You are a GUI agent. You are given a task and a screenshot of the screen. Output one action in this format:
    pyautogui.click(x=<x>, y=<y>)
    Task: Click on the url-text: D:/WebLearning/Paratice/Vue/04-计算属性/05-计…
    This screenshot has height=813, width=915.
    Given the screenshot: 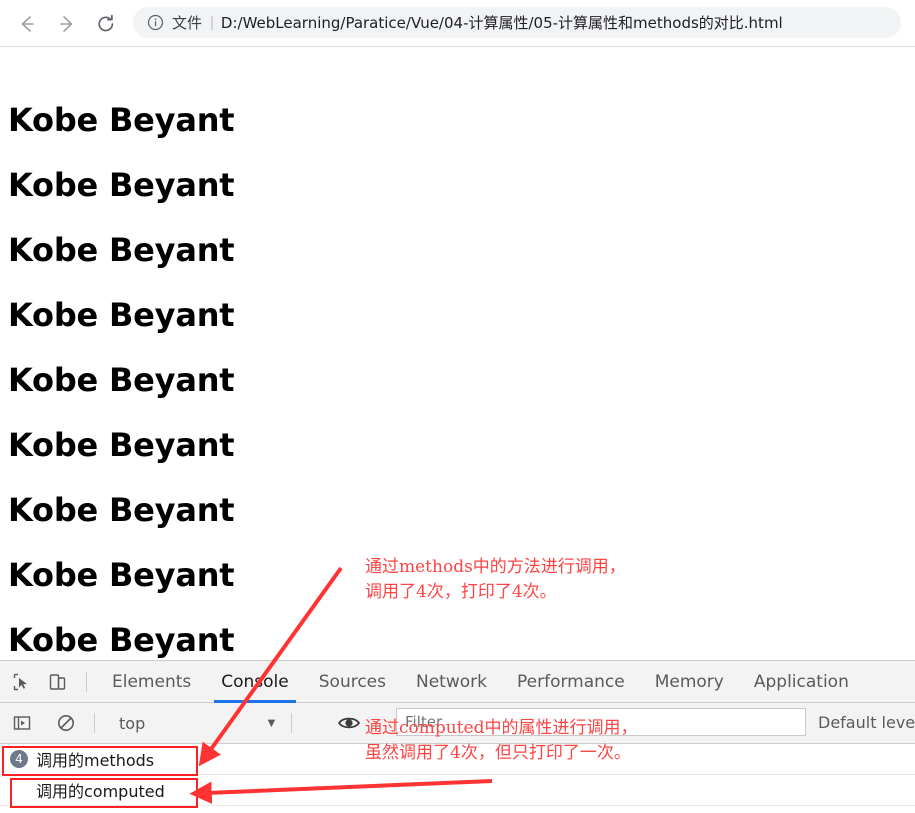 What is the action you would take?
    pyautogui.click(x=501, y=23)
    